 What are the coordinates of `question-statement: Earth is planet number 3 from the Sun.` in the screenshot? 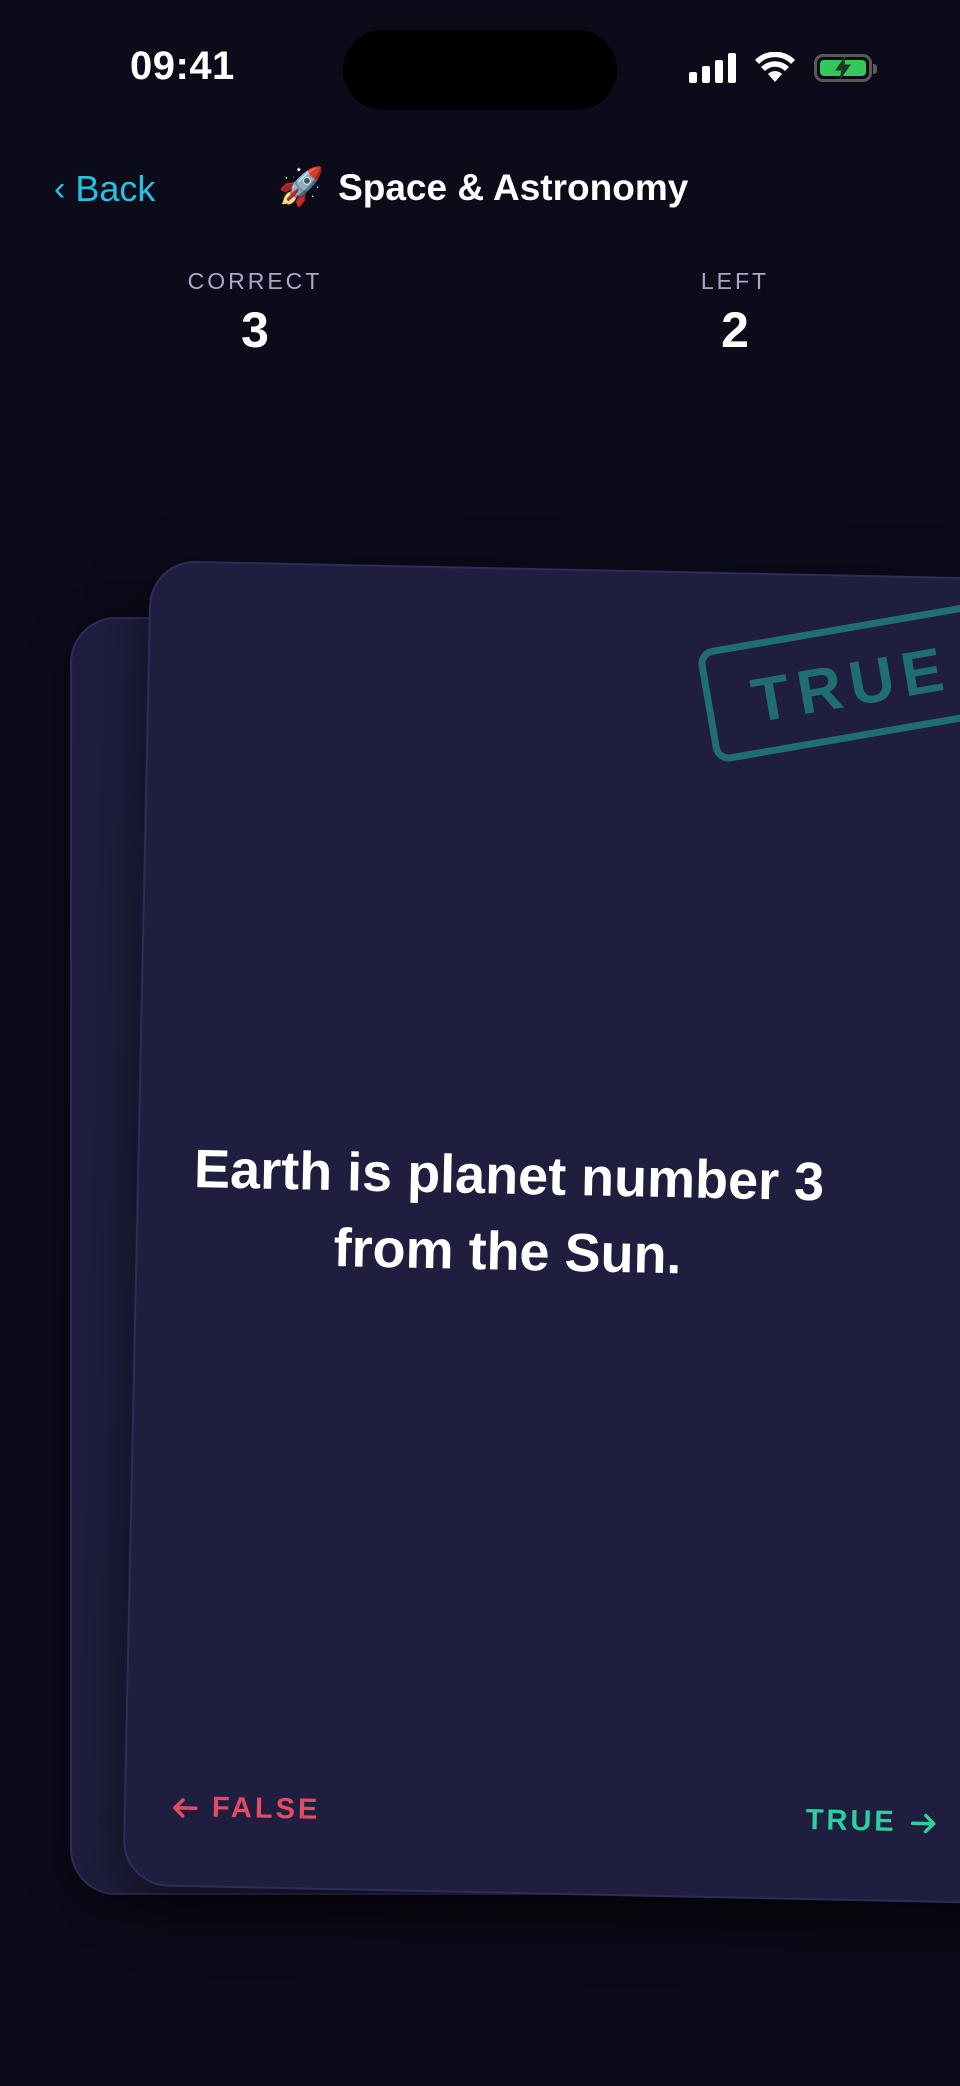 It's located at (509, 1212).